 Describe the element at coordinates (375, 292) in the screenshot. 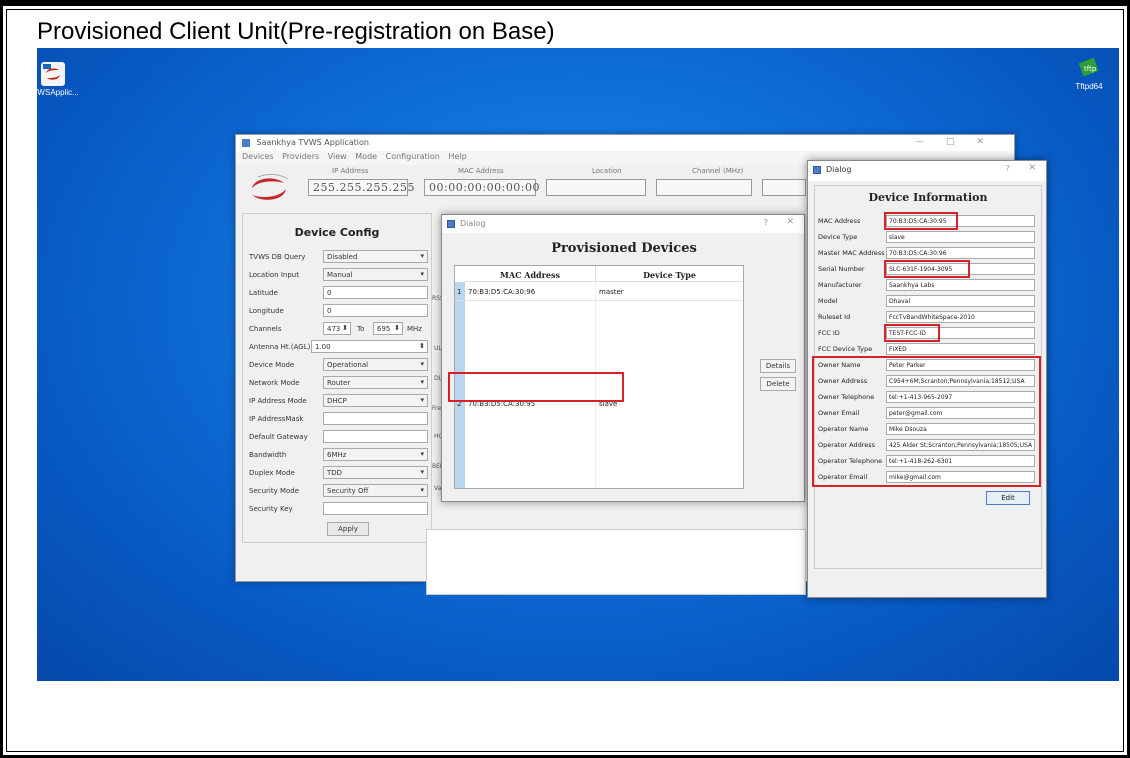

I see `latitude-input: 0` at that location.